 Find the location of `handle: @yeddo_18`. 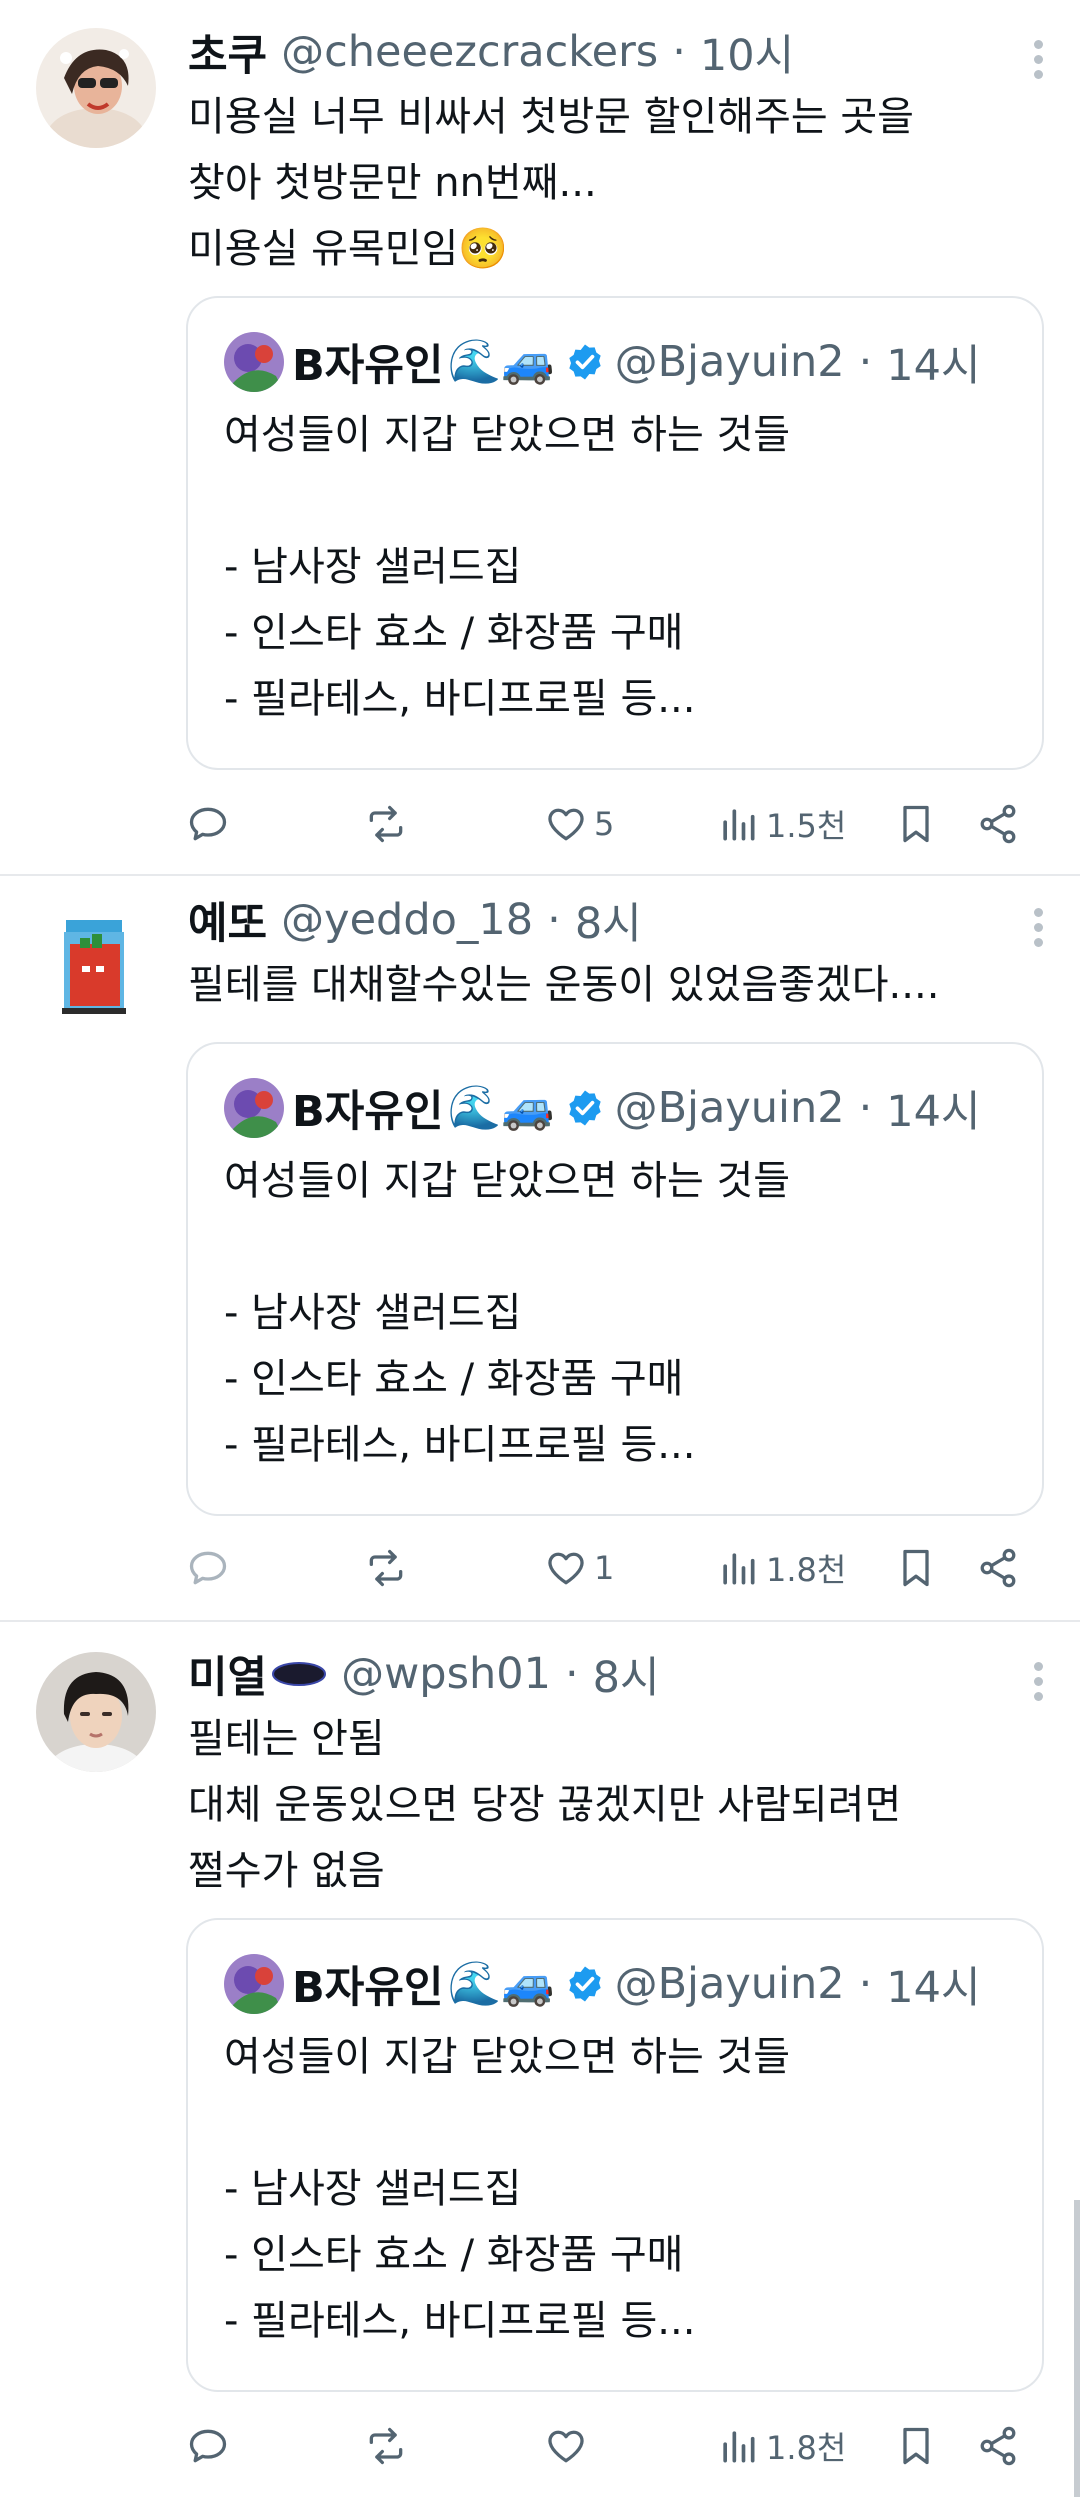

handle: @yeddo_18 is located at coordinates (407, 920).